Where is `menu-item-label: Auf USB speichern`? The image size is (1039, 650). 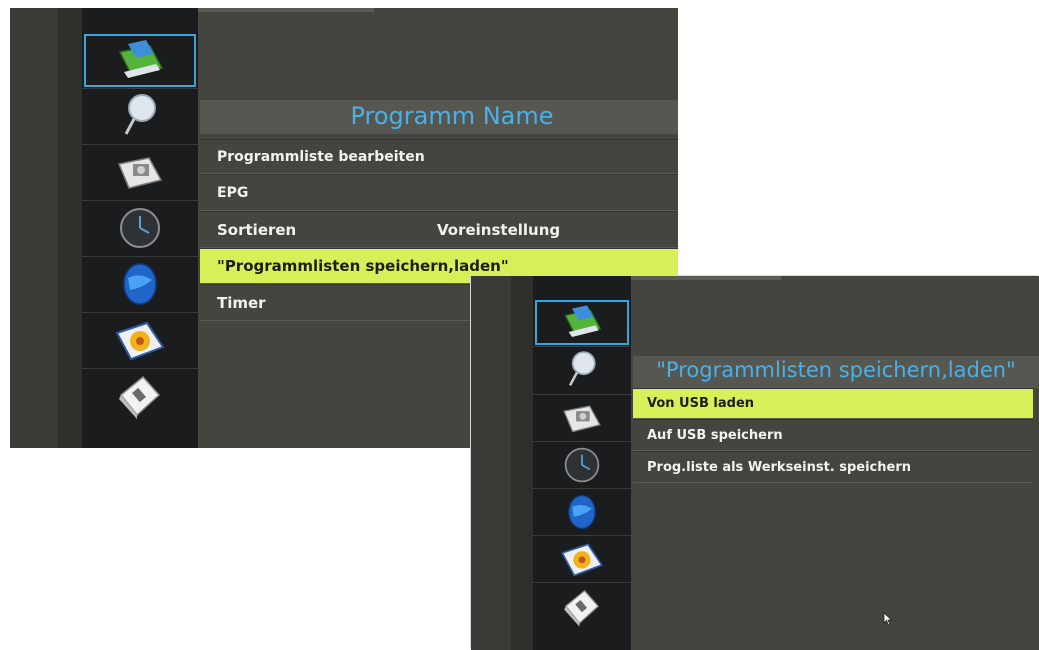
menu-item-label: Auf USB speichern is located at coordinates (715, 435).